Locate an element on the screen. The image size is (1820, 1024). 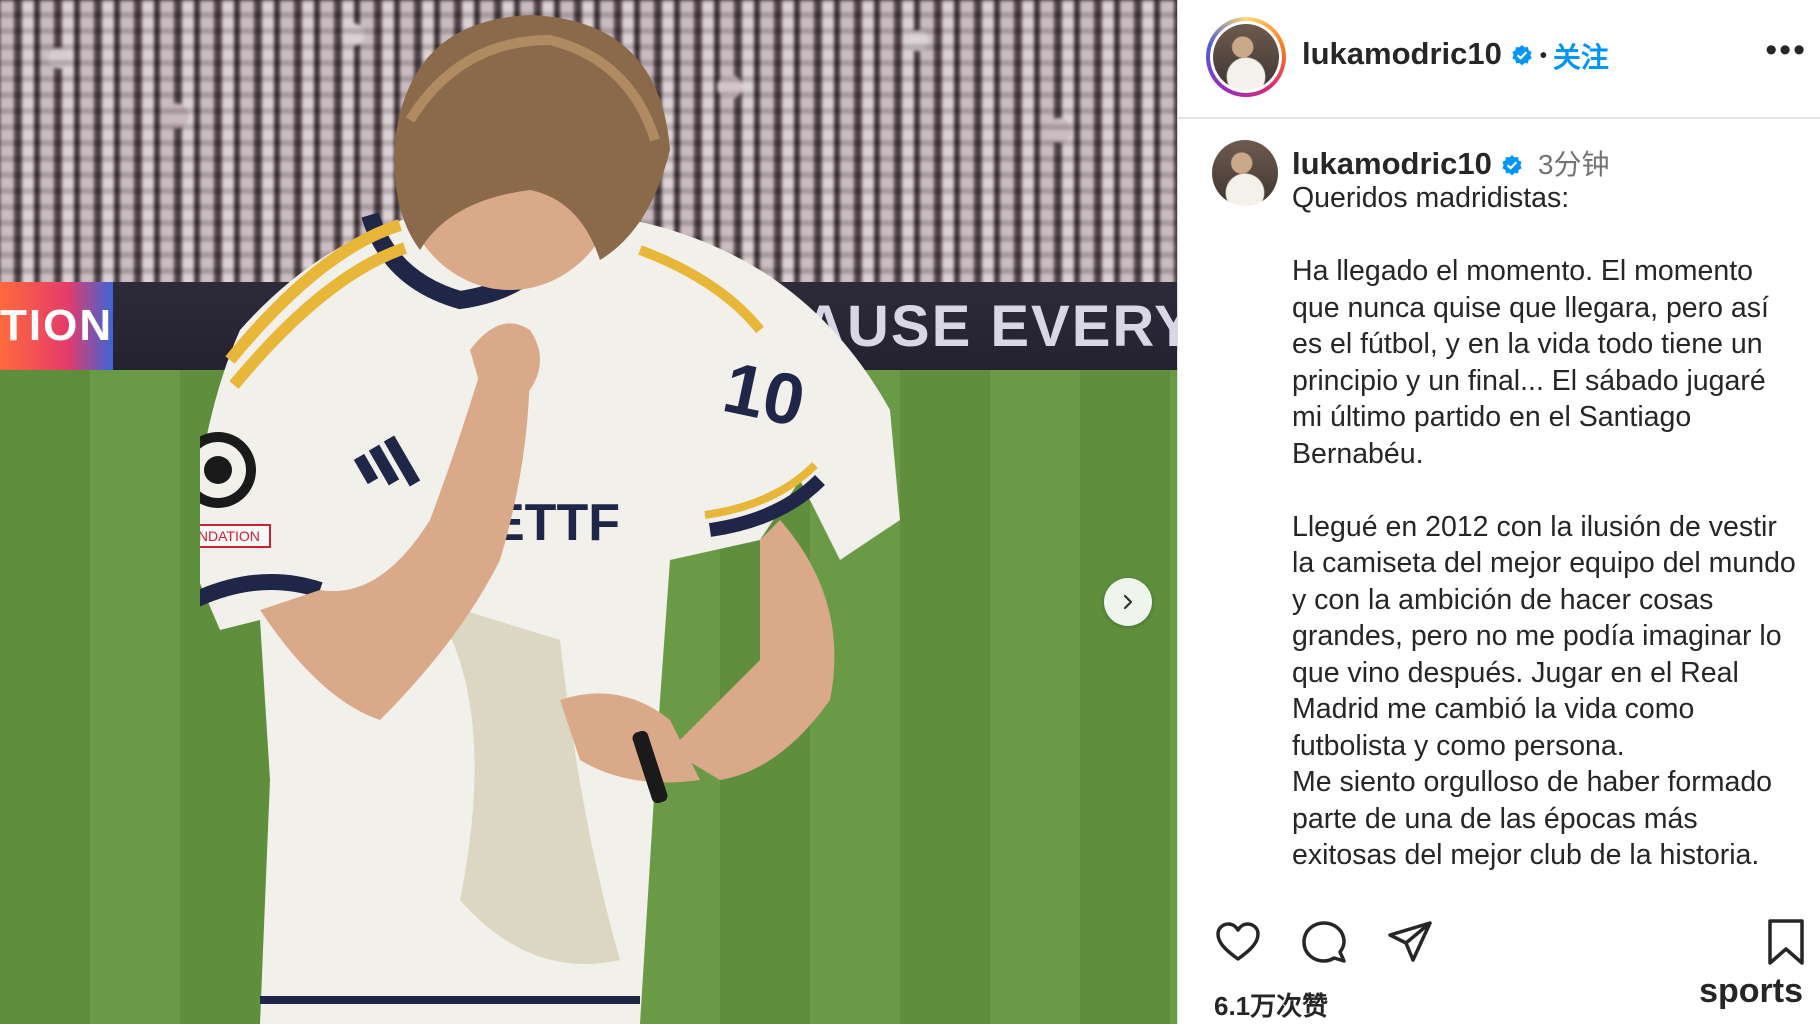
header-username-row: lukamodric10 • 关注 is located at coordinates (1455, 56).